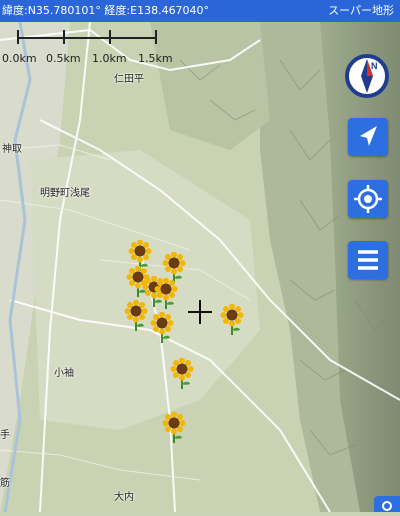  I want to click on location-arrow-button, so click(368, 137).